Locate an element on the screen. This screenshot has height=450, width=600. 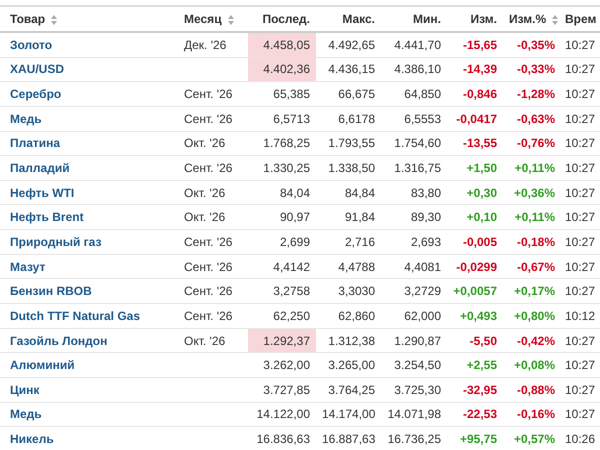
change-percent: -0,76% is located at coordinates (535, 143).